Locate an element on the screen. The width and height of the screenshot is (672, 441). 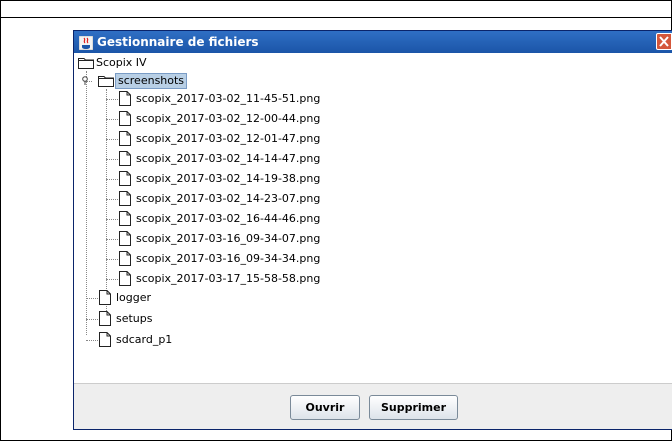
folder-open-icon is located at coordinates (106, 81).